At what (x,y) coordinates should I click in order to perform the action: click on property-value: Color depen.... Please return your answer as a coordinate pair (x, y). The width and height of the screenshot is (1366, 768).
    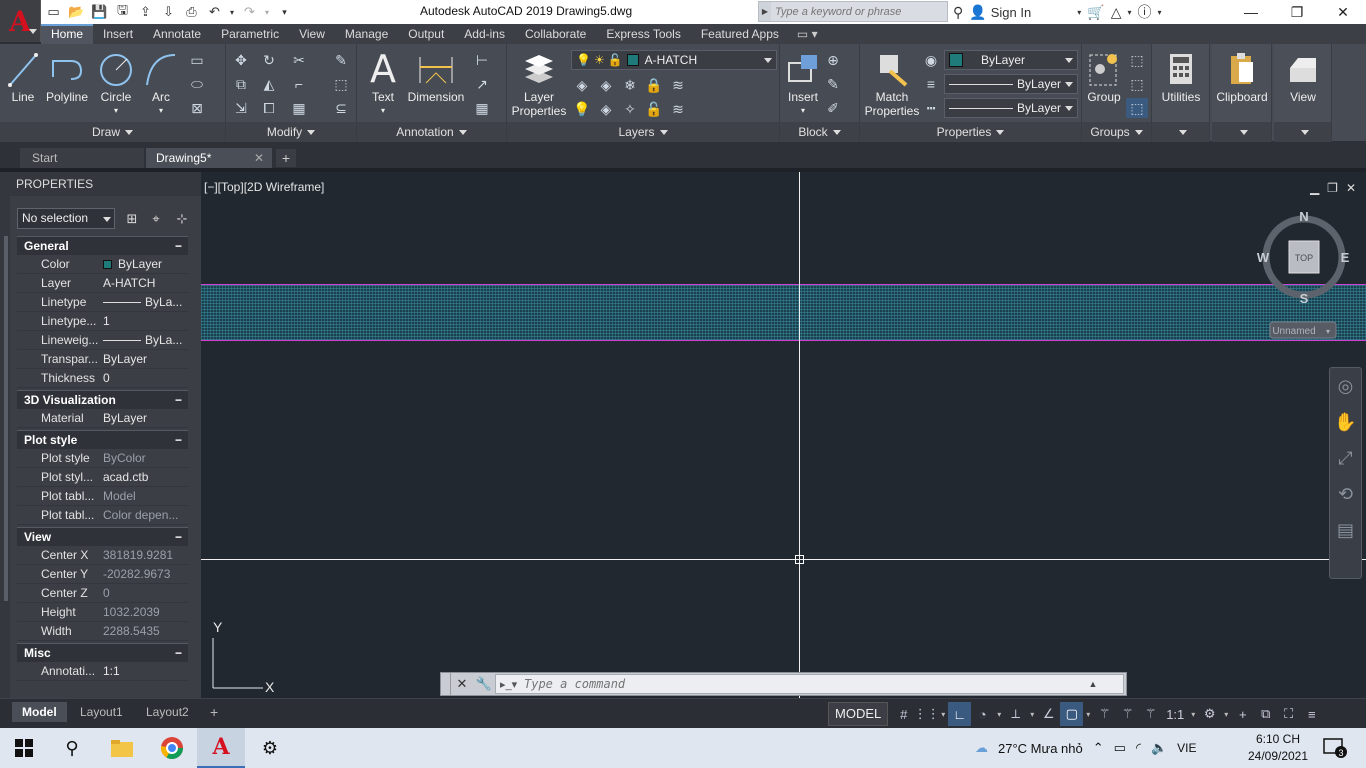
    Looking at the image, I should click on (145, 515).